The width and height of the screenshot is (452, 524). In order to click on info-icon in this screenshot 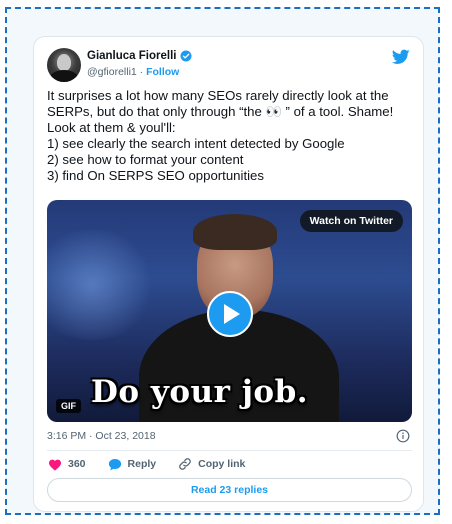, I will do `click(403, 436)`.